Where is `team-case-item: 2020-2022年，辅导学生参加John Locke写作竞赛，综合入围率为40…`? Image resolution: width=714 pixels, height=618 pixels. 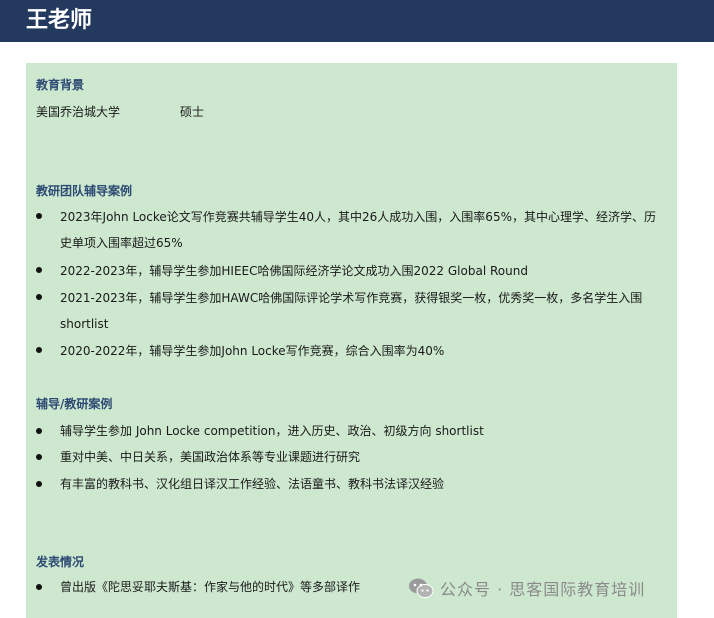
team-case-item: 2020-2022年，辅导学生参加John Locke写作竞赛，综合入围率为40… is located at coordinates (252, 351).